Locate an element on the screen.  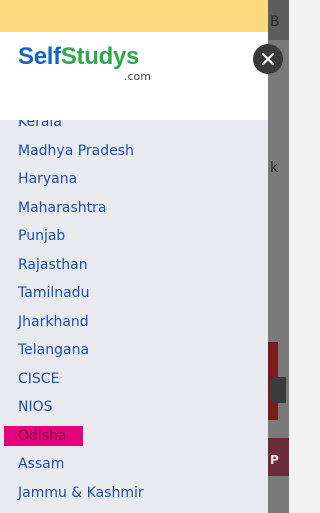
menu-item-label: Assam is located at coordinates (41, 464).